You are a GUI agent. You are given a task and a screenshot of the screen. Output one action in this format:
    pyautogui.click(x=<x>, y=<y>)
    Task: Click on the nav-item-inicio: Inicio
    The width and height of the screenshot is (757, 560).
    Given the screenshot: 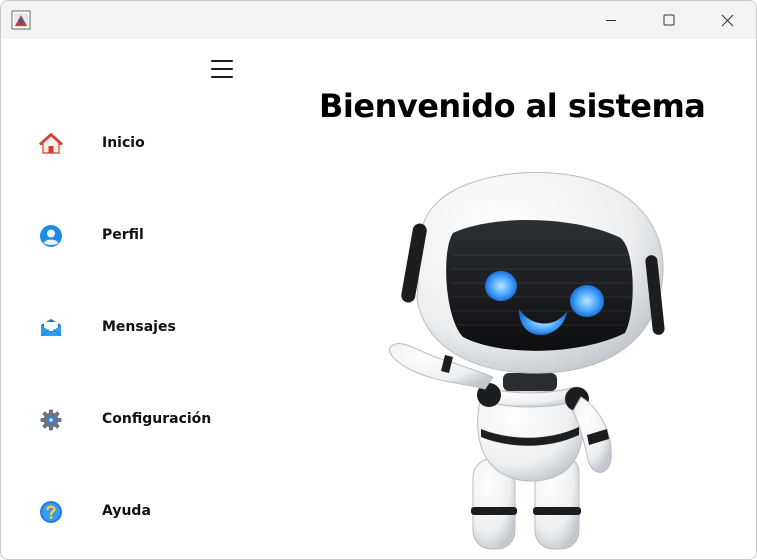 What is the action you would take?
    pyautogui.click(x=151, y=144)
    